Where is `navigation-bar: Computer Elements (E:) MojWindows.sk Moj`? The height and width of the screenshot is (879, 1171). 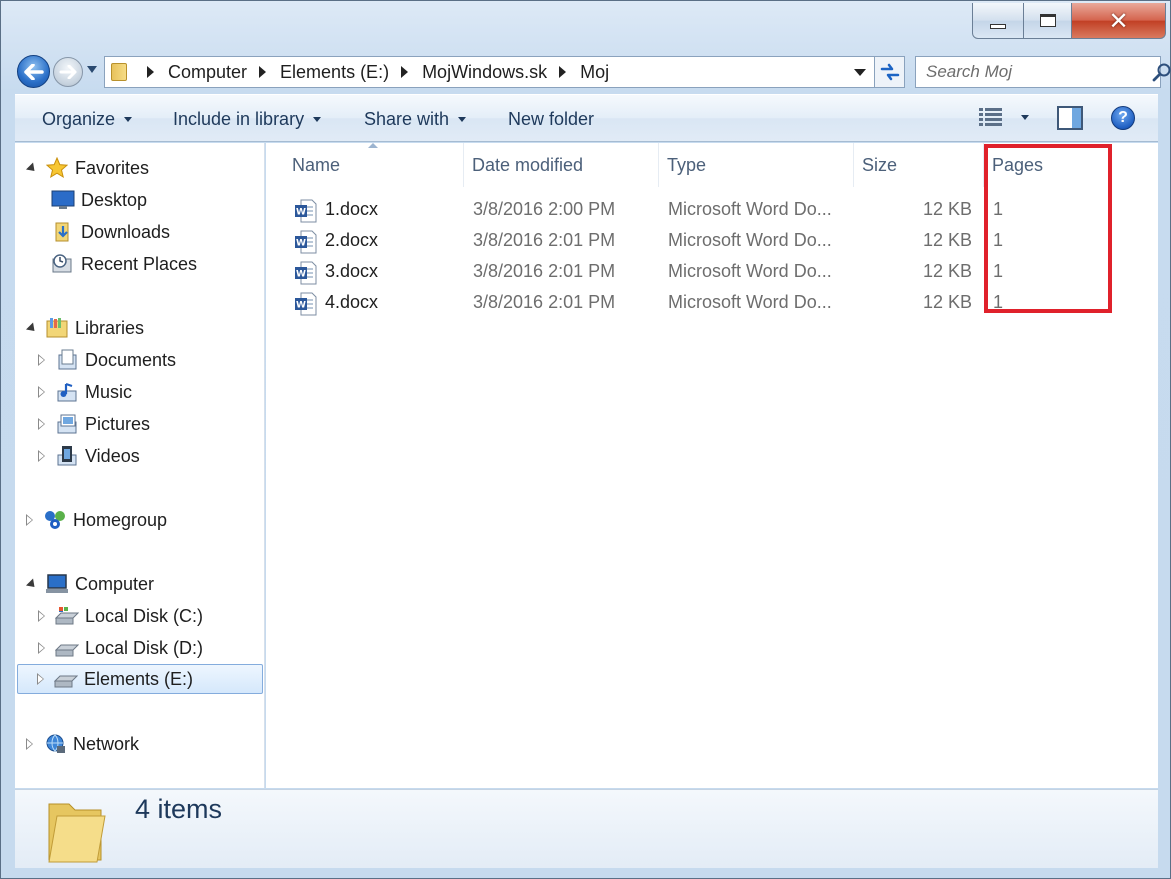
navigation-bar: Computer Elements (E:) MojWindows.sk Moj is located at coordinates (594, 72).